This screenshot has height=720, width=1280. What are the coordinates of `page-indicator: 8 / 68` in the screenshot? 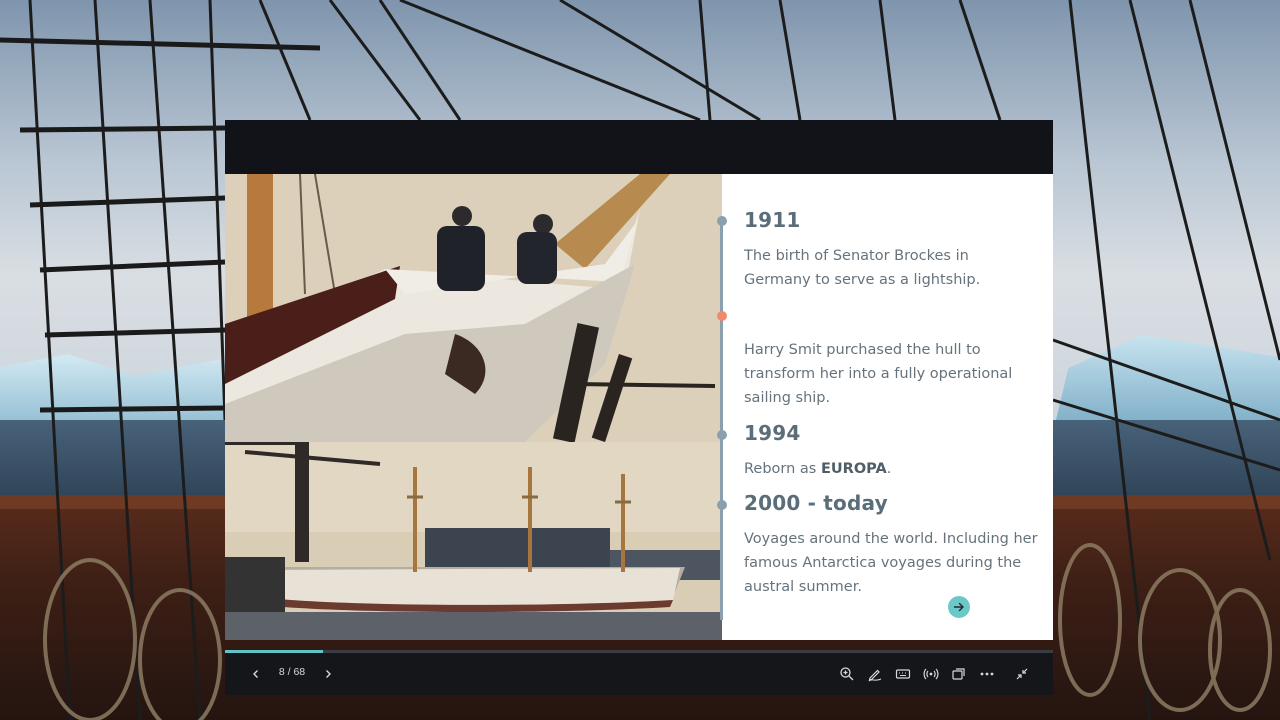 It's located at (292, 672).